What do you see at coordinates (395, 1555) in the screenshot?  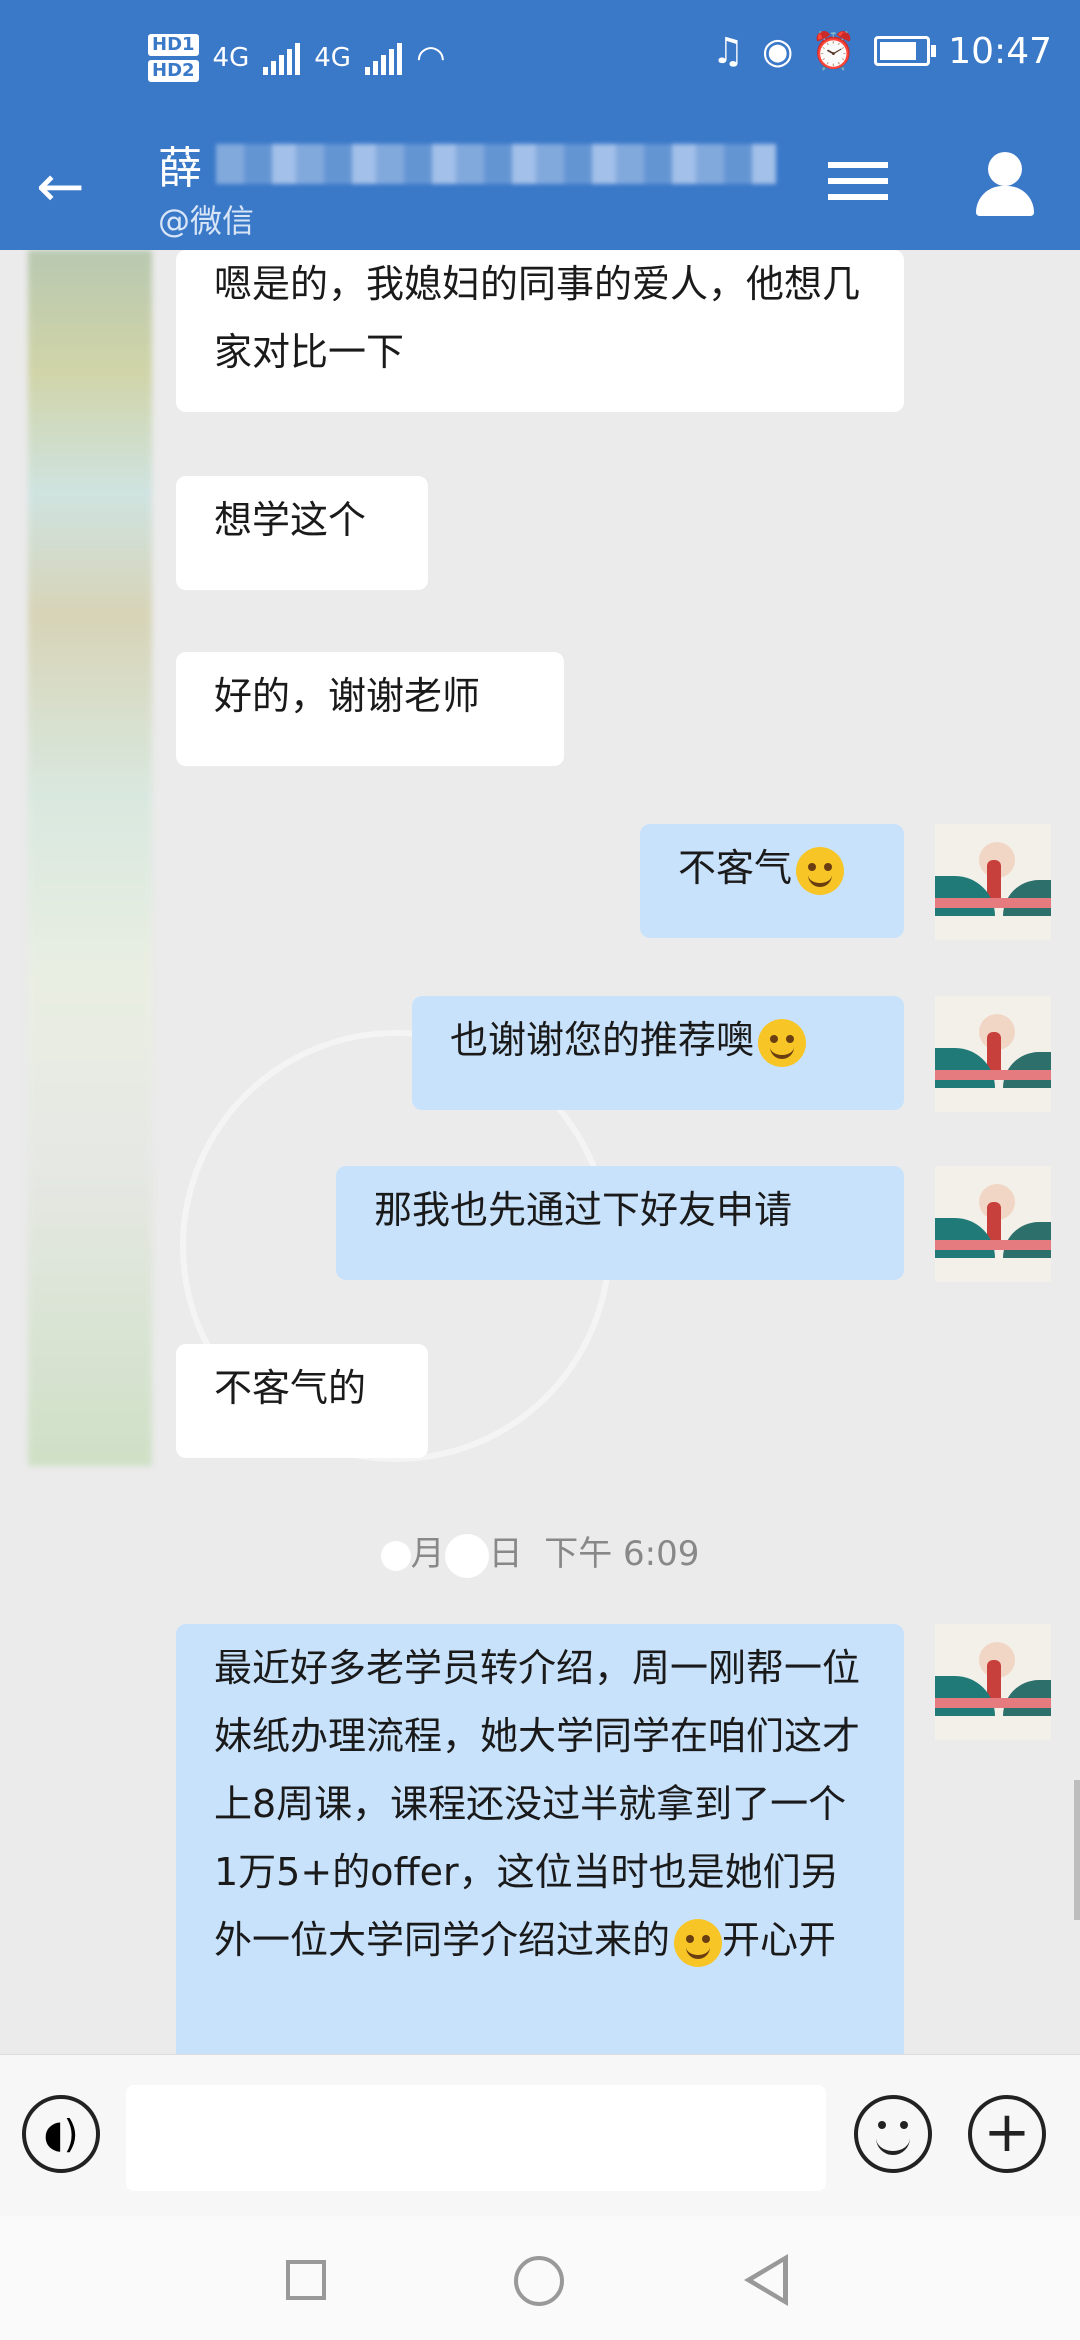 I see `redacted-month` at bounding box center [395, 1555].